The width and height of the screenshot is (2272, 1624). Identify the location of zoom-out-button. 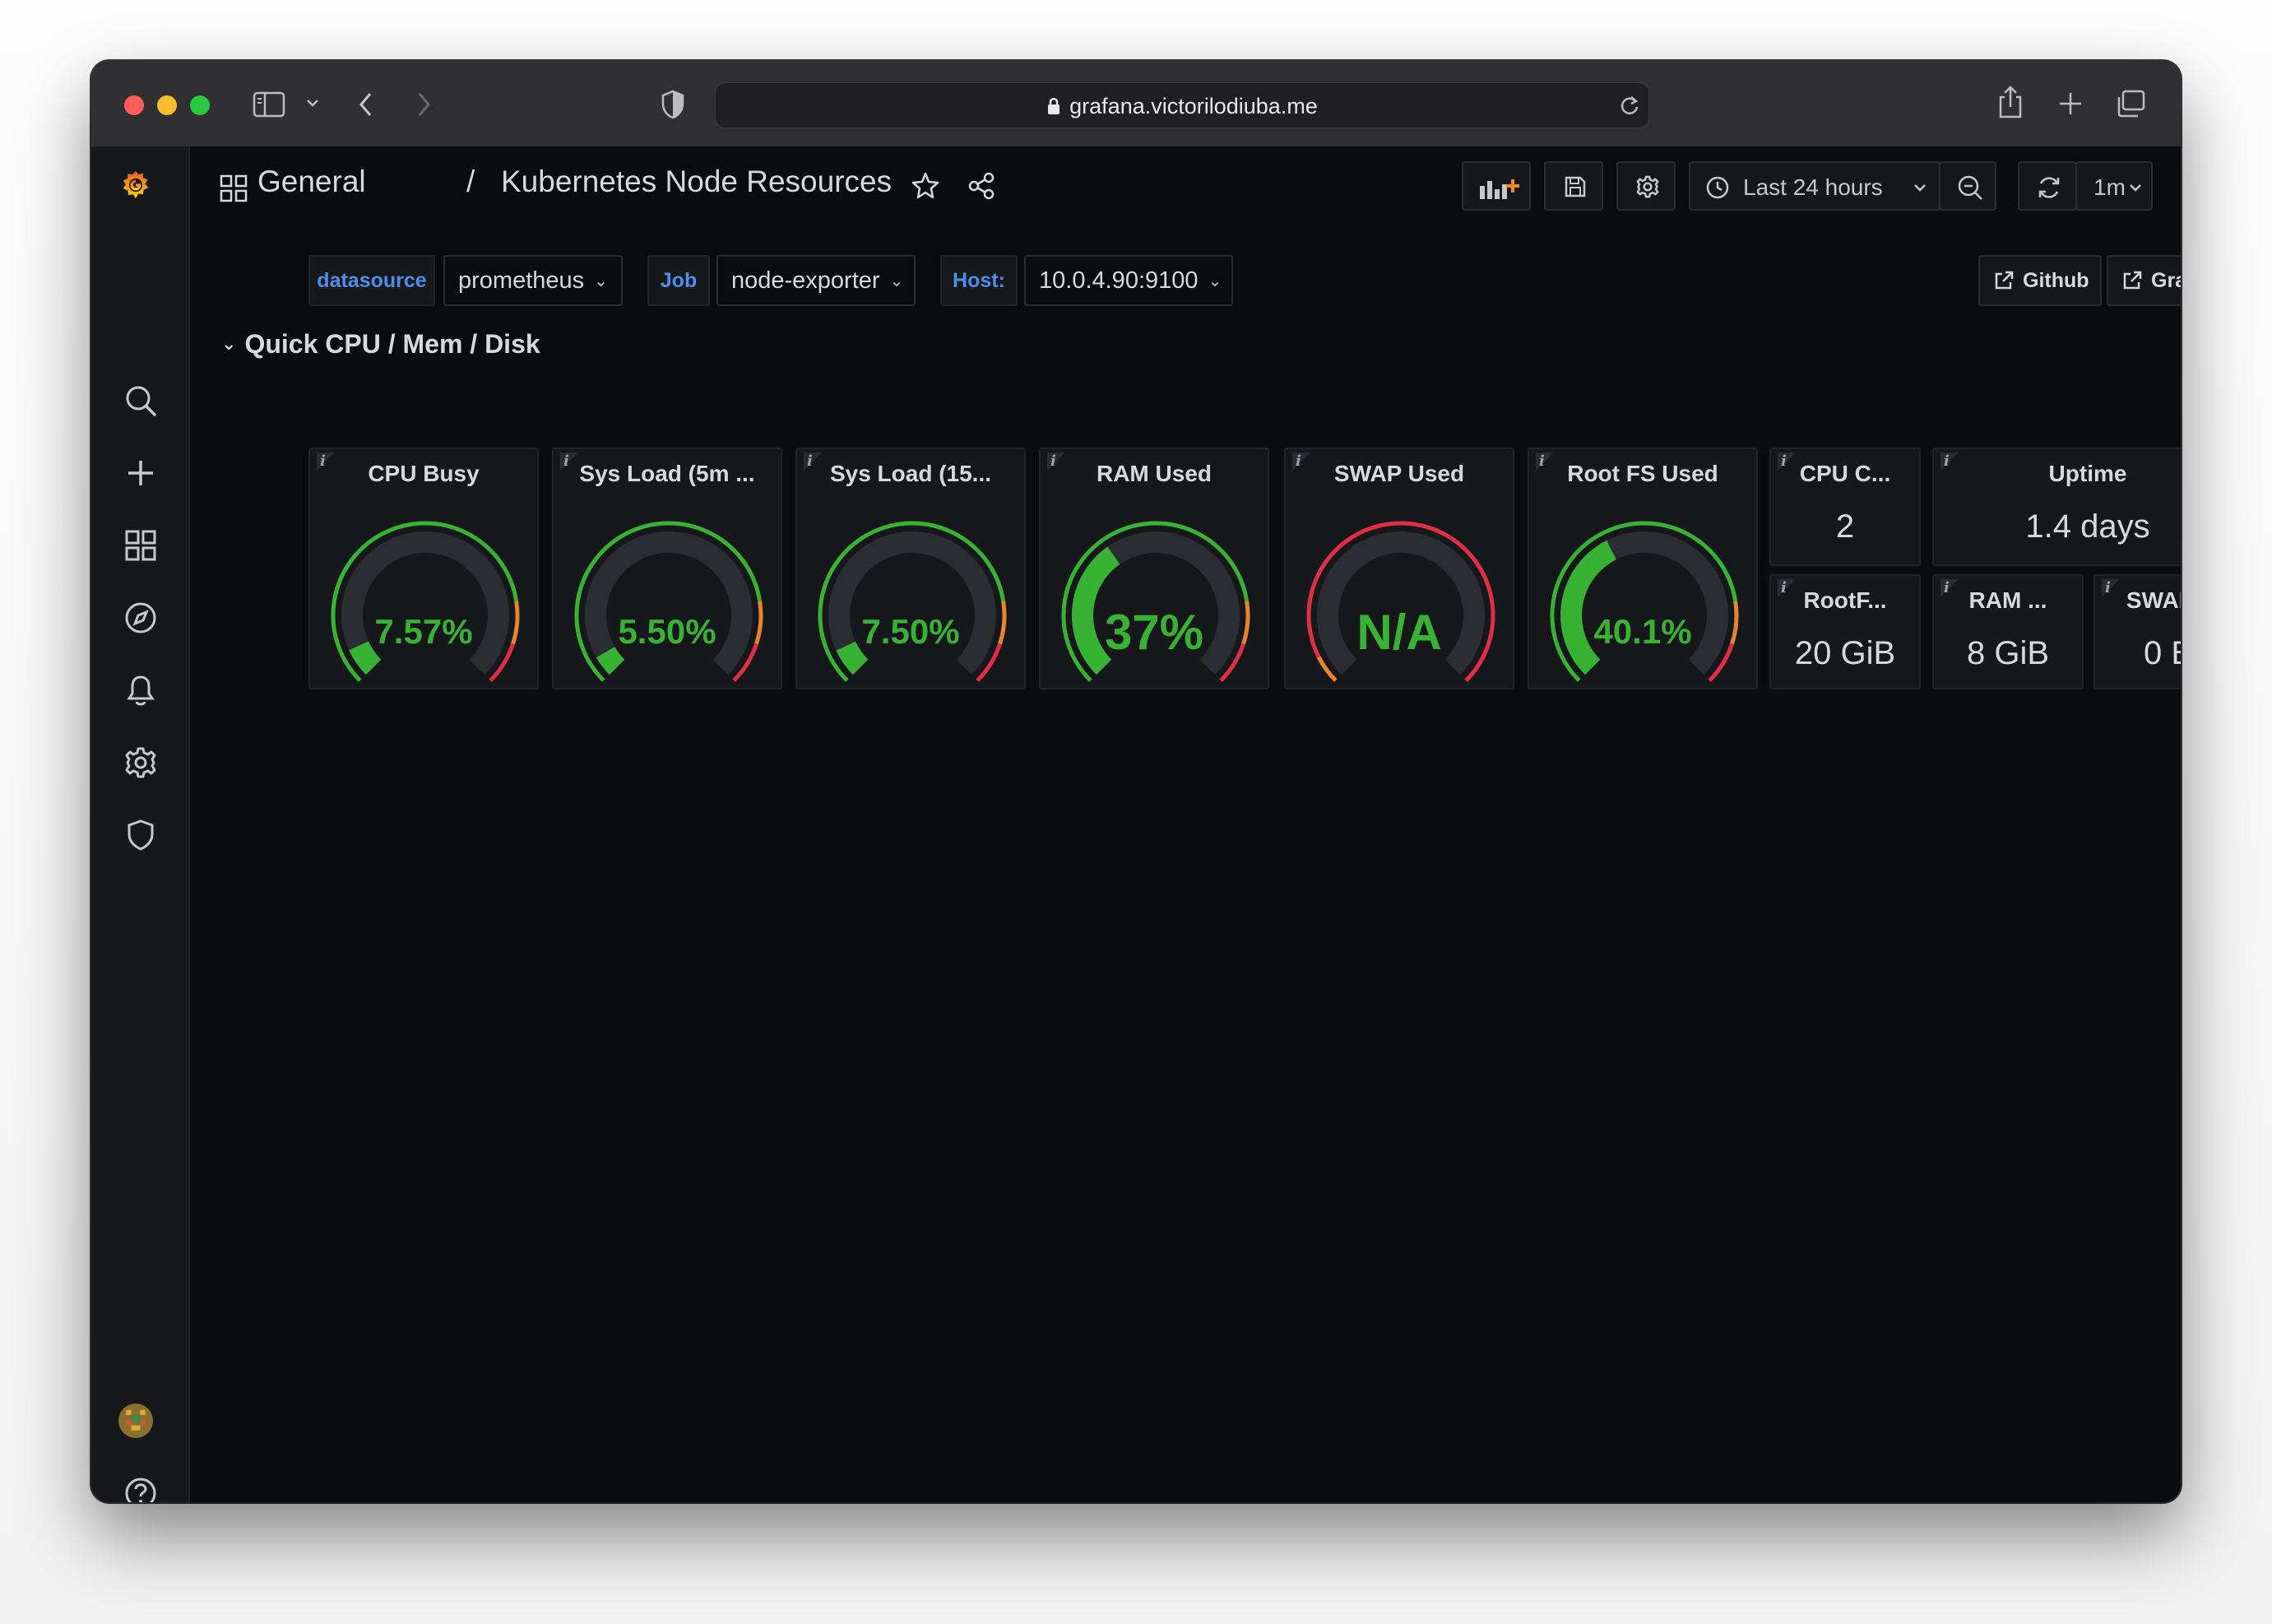
(1967, 186).